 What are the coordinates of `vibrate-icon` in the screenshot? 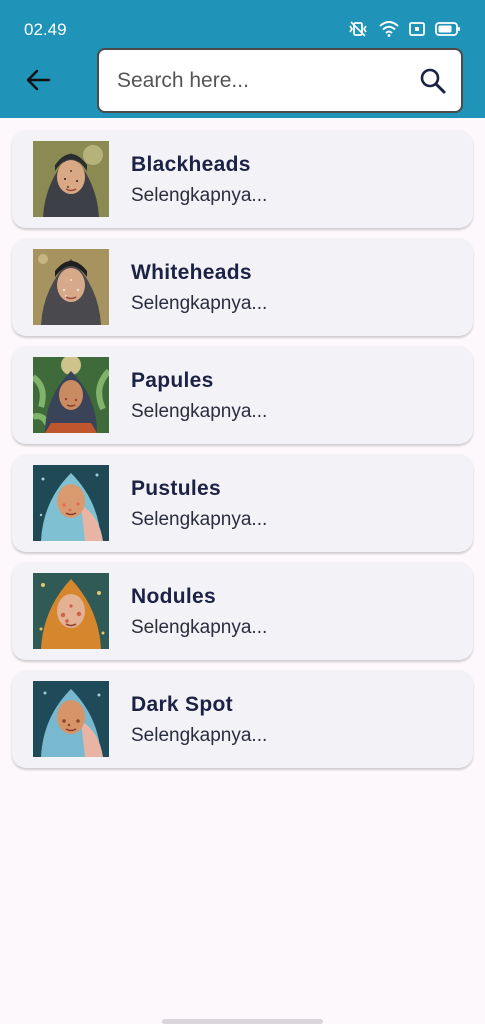 It's located at (358, 29).